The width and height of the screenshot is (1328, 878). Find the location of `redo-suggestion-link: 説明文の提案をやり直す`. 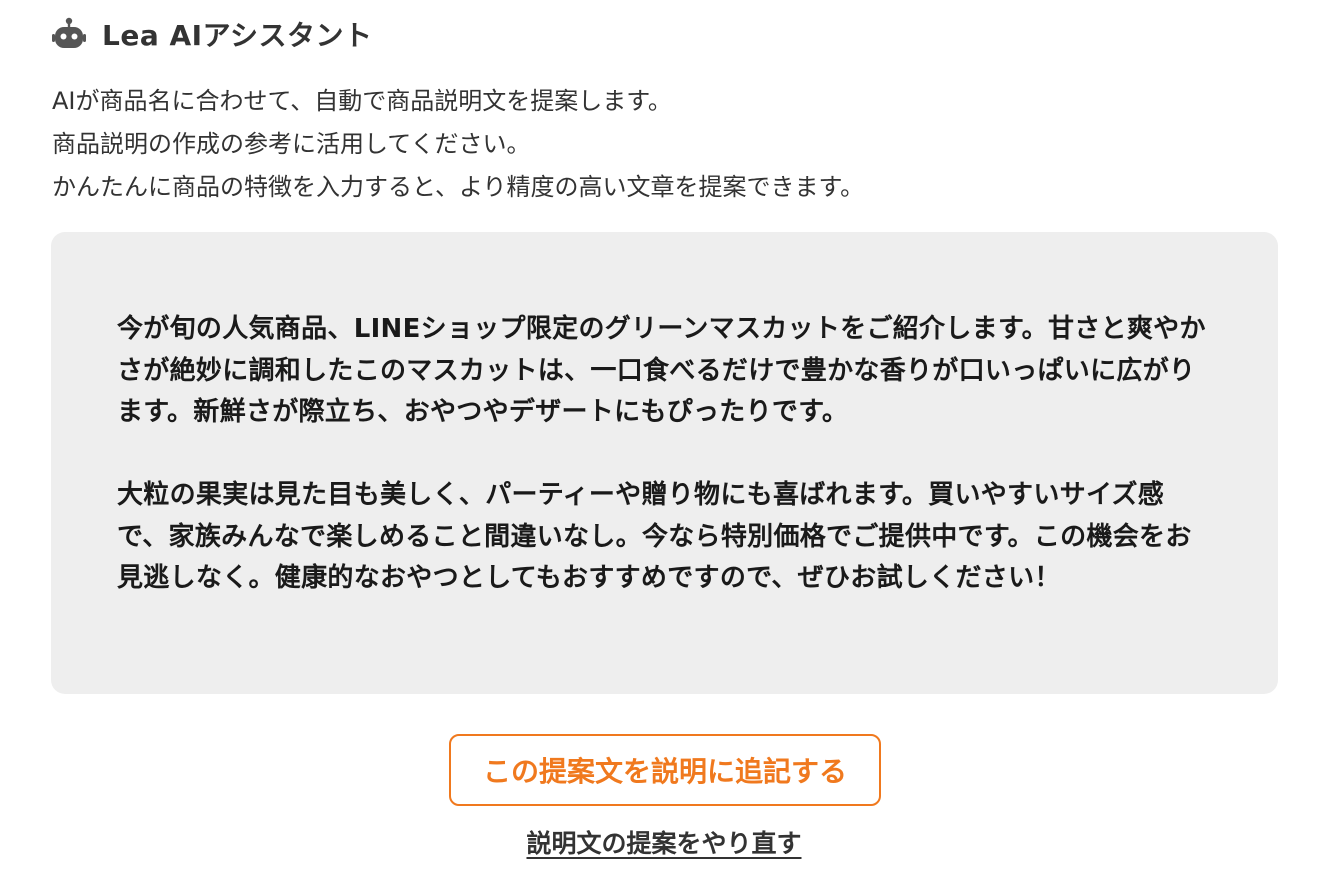

redo-suggestion-link: 説明文の提案をやり直す is located at coordinates (663, 843).